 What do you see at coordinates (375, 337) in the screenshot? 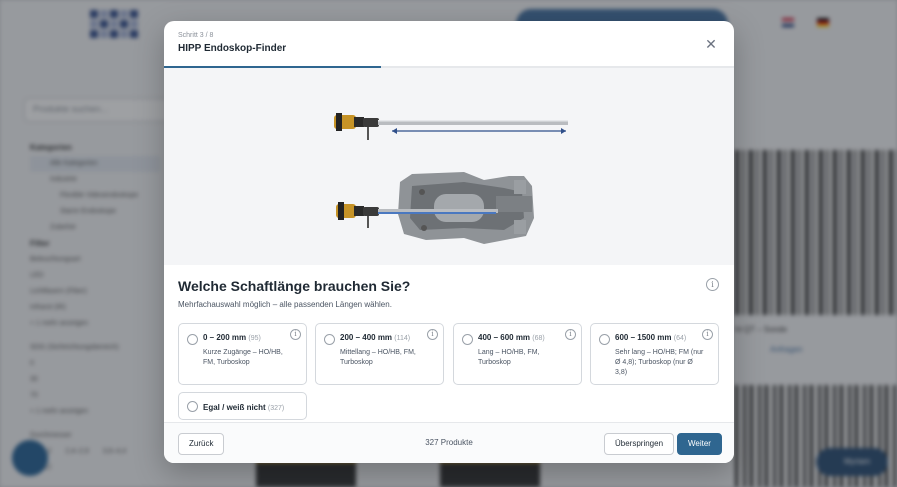
I see `option-label: 200 – 400 mm (114)` at bounding box center [375, 337].